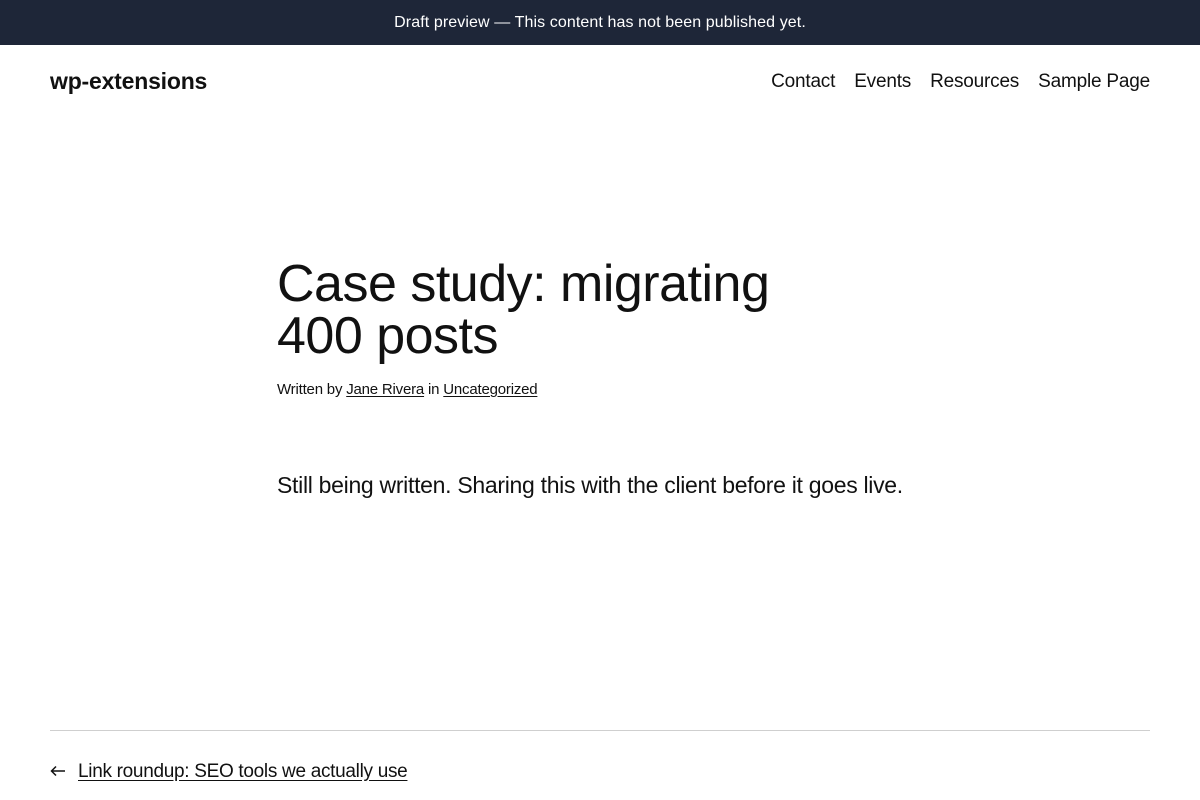  What do you see at coordinates (1094, 82) in the screenshot?
I see `nav-item-sample-page: Sample Page` at bounding box center [1094, 82].